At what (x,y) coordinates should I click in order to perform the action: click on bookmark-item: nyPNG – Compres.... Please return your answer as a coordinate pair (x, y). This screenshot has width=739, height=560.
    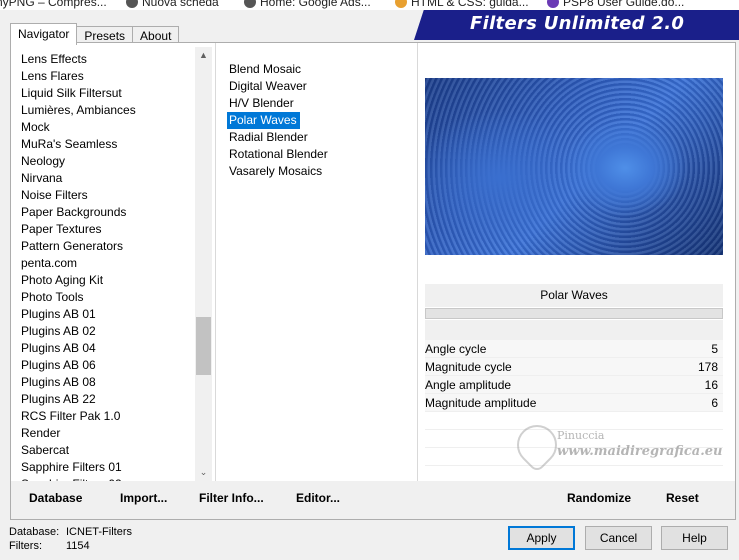
    Looking at the image, I should click on (53, 5).